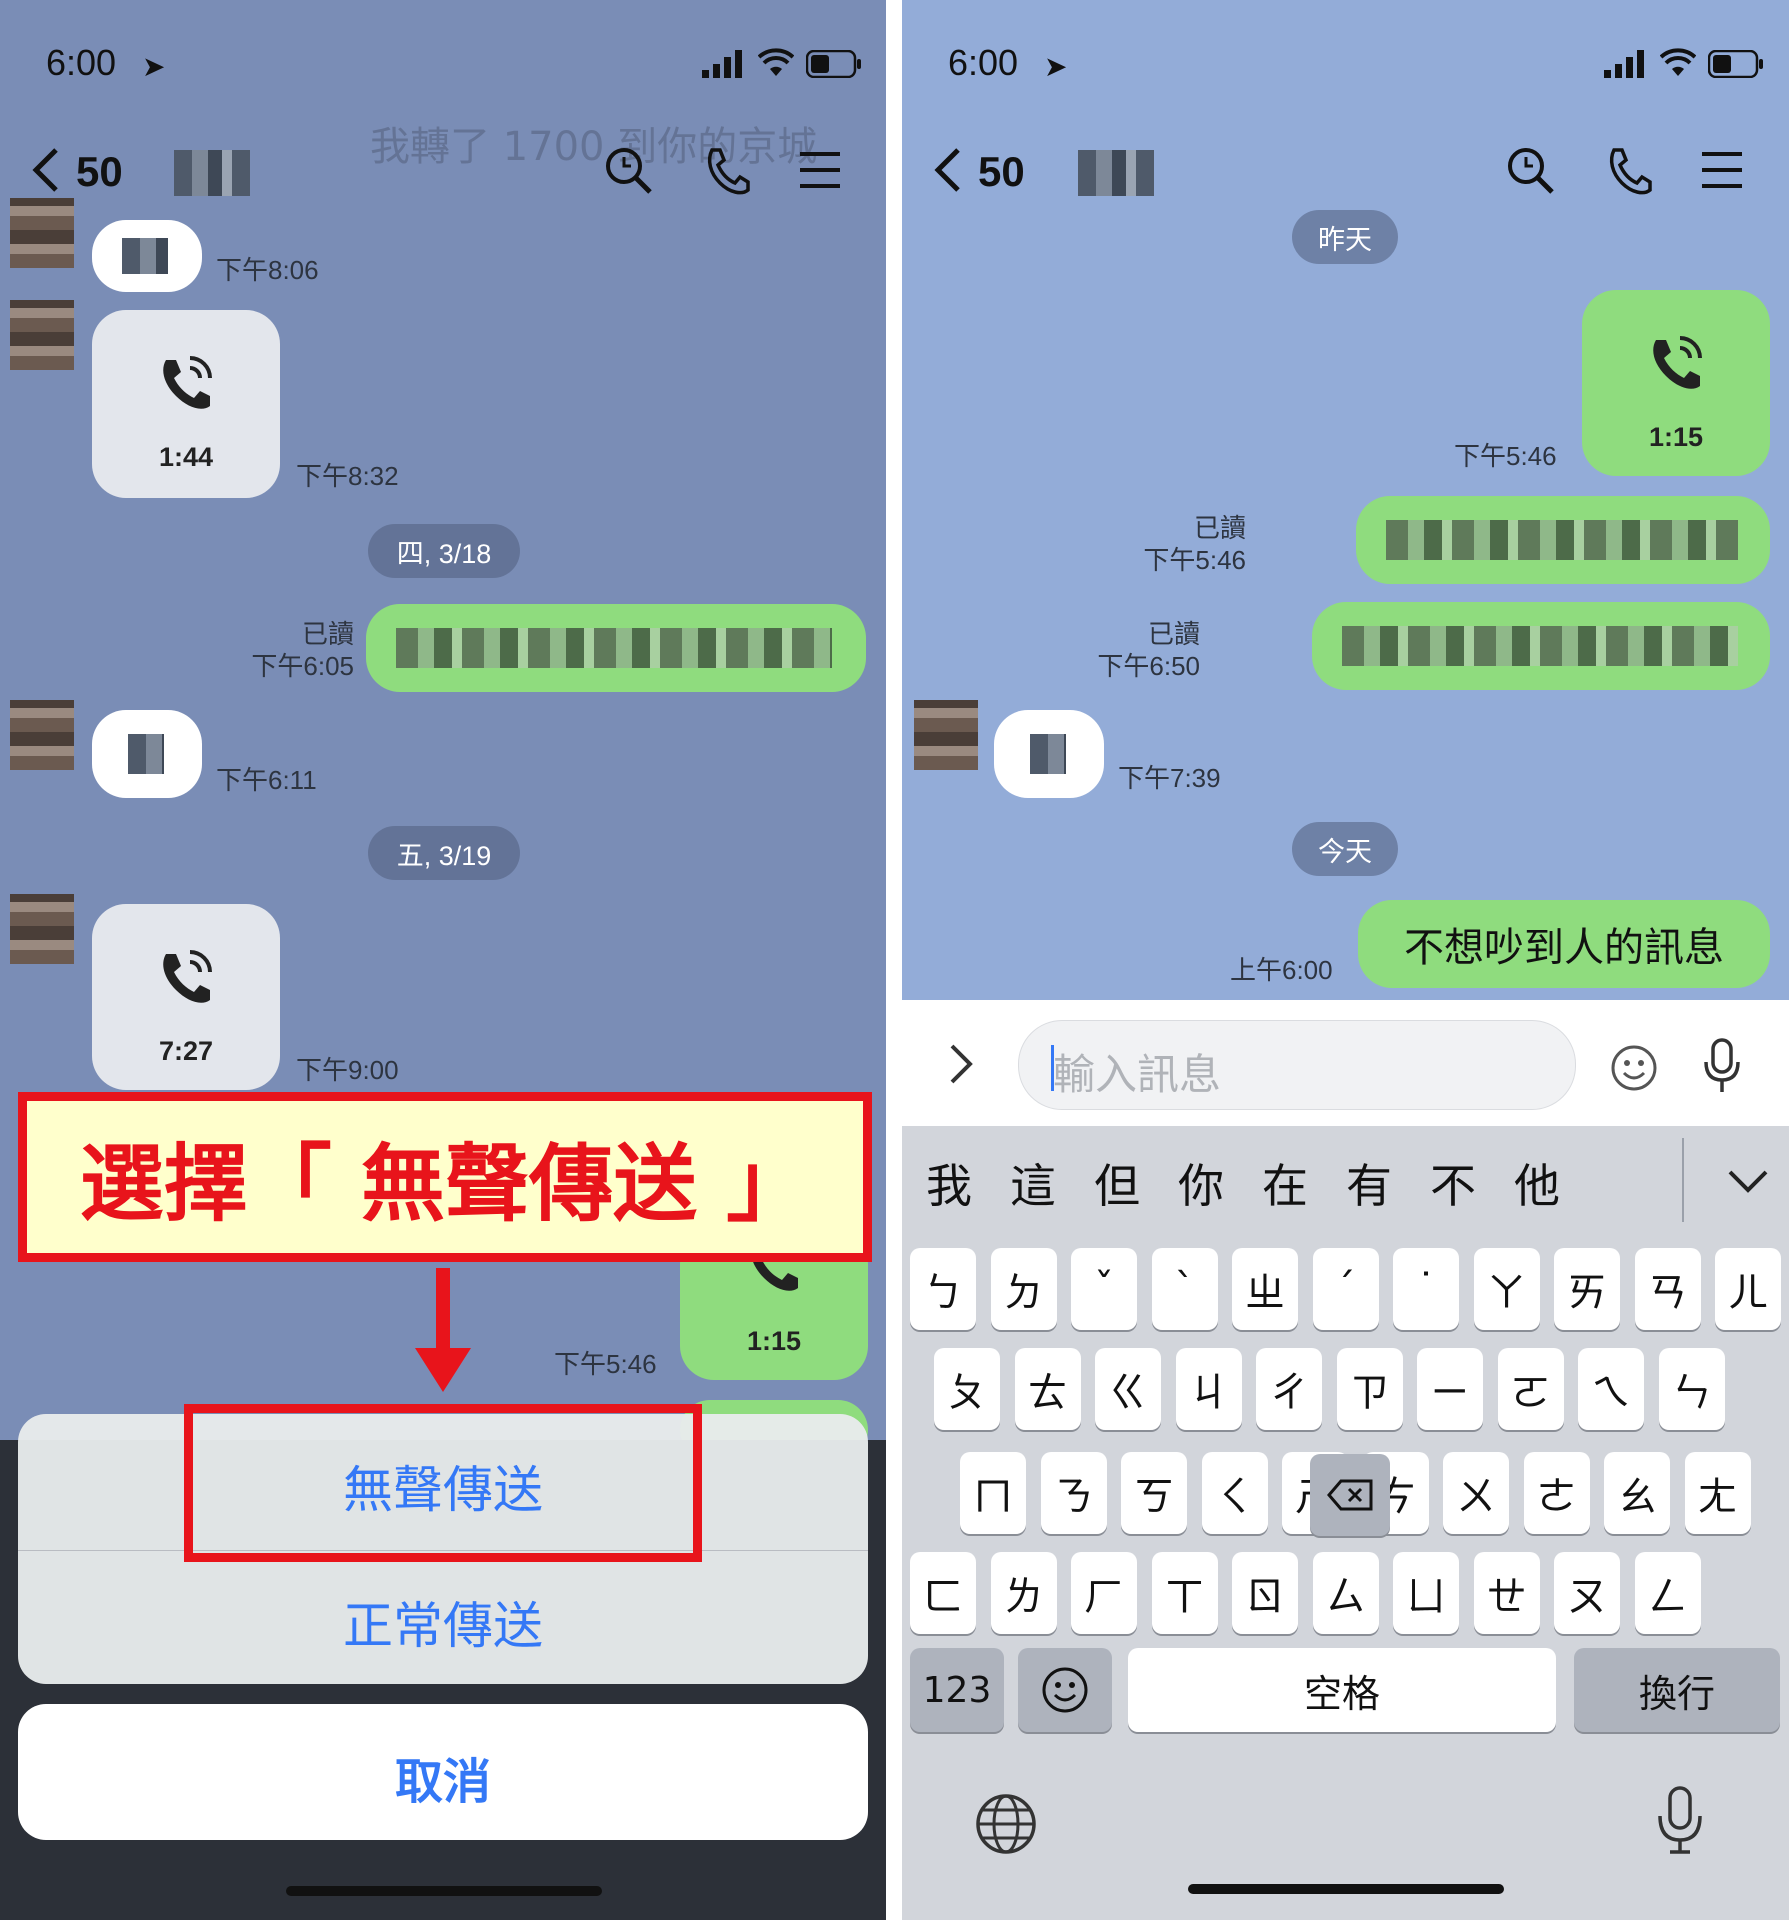 This screenshot has width=1789, height=1920. I want to click on keyboard-key: ㄡ, so click(1587, 1593).